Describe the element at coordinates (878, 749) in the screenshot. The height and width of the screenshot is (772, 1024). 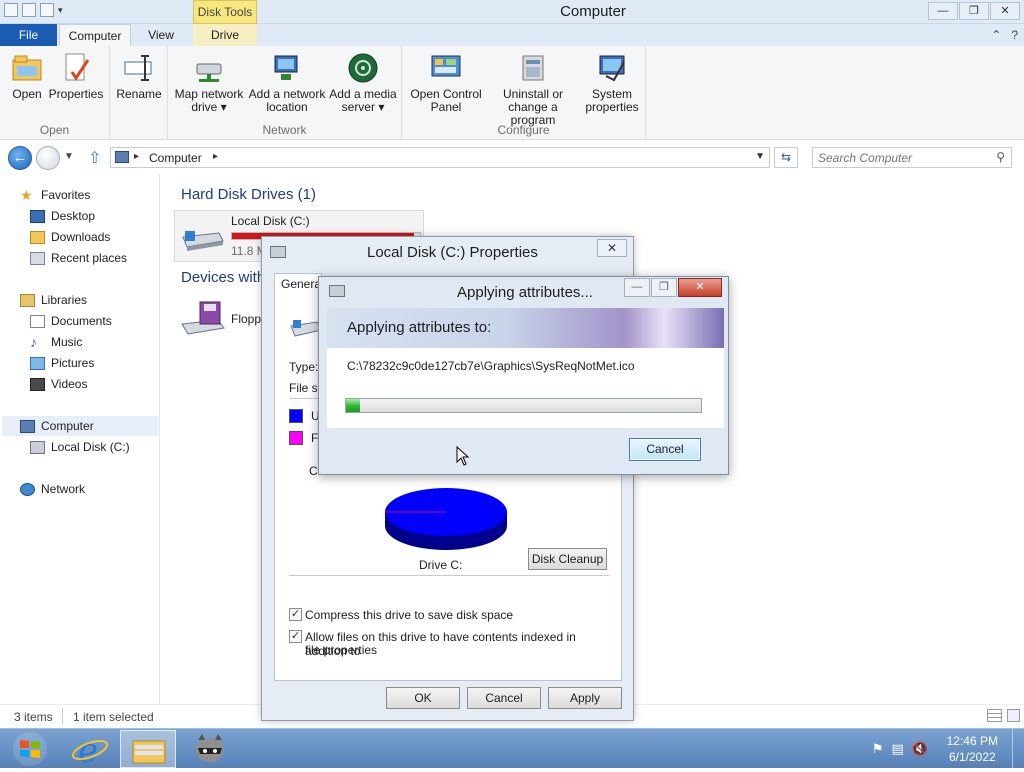
I see `action-center-flag-icon: ⚑` at that location.